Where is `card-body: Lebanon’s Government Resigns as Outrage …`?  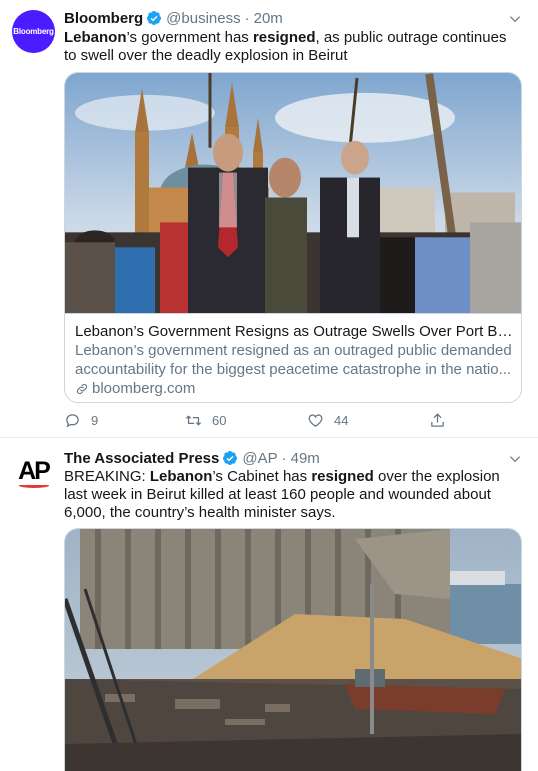 card-body: Lebanon’s Government Resigns as Outrage … is located at coordinates (295, 360).